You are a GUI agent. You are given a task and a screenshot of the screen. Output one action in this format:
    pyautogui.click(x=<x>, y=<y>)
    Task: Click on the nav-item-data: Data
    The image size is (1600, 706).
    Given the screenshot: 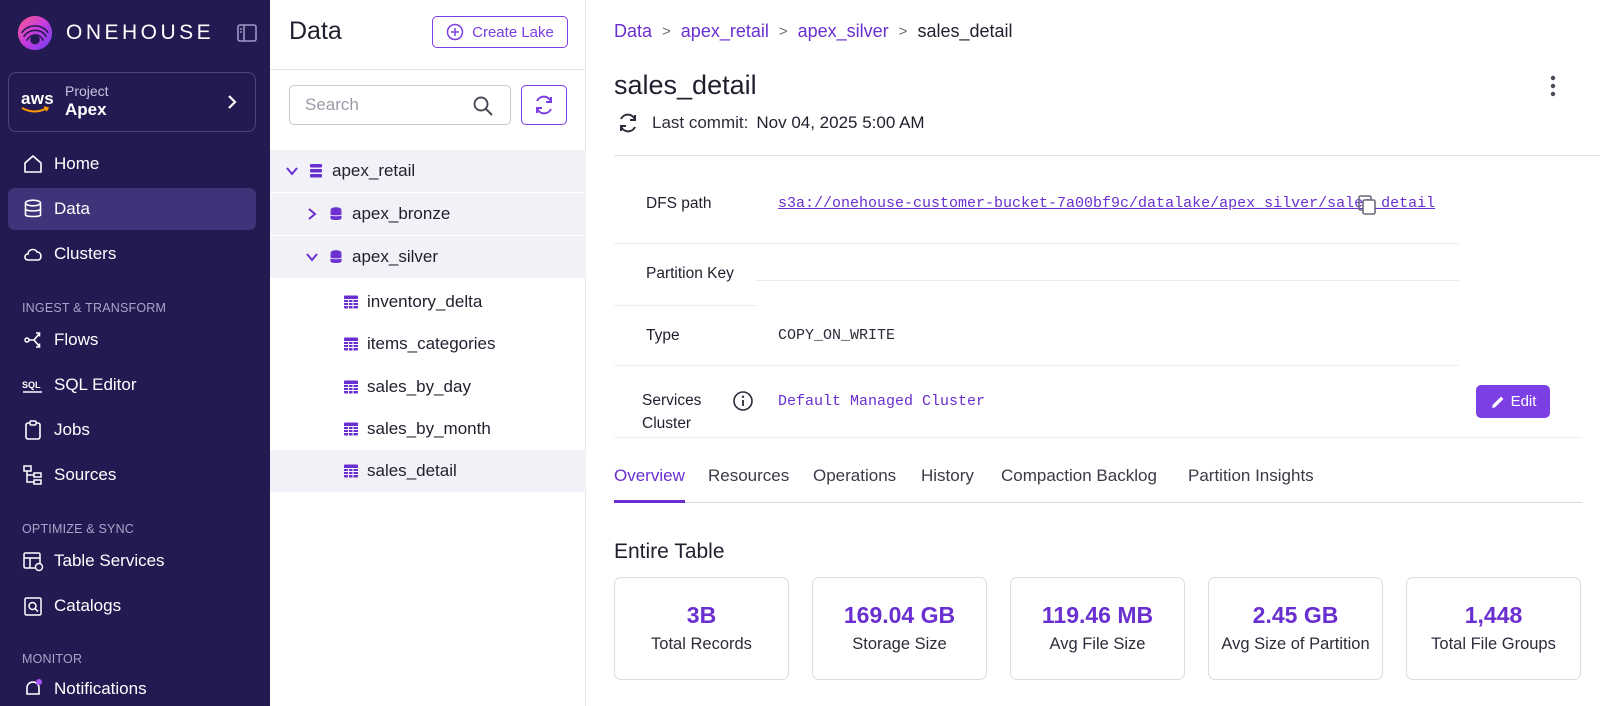 What is the action you would take?
    pyautogui.click(x=132, y=209)
    